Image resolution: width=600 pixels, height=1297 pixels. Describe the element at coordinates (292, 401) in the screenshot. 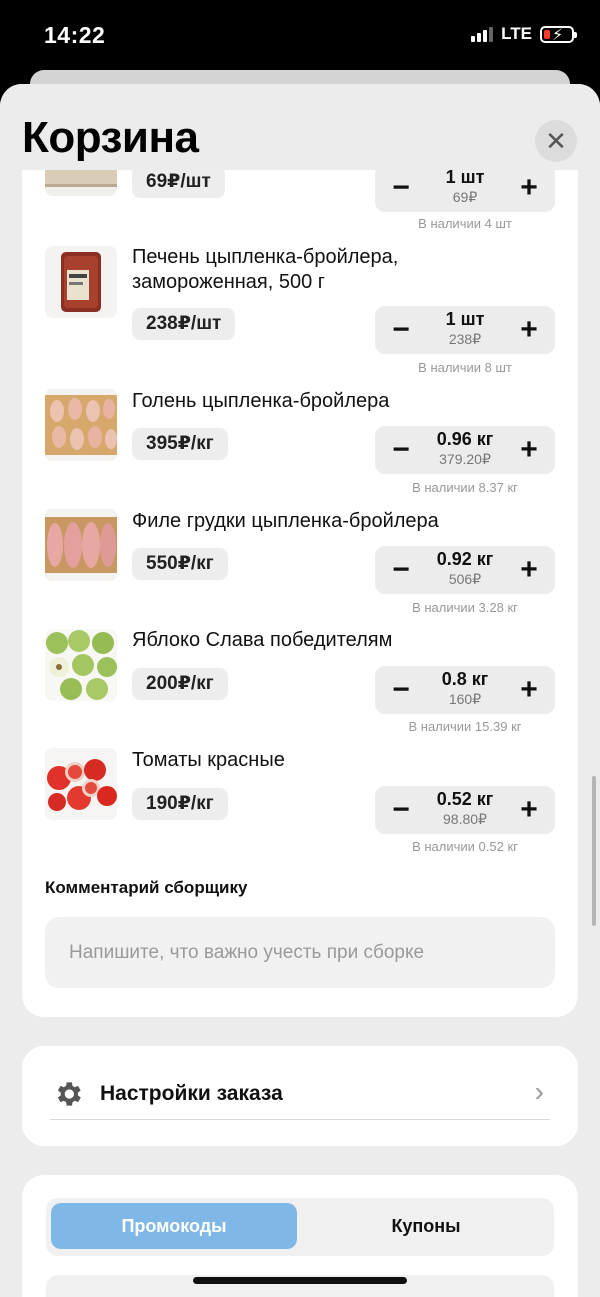

I see `product-name: Голень цыпленка-бройлера` at that location.